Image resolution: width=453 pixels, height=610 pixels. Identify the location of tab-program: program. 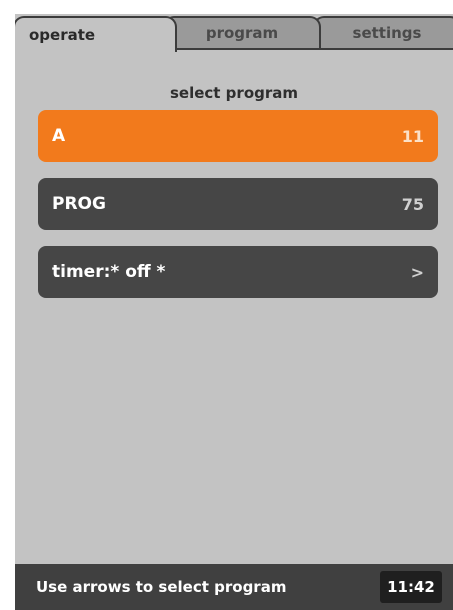
(242, 32).